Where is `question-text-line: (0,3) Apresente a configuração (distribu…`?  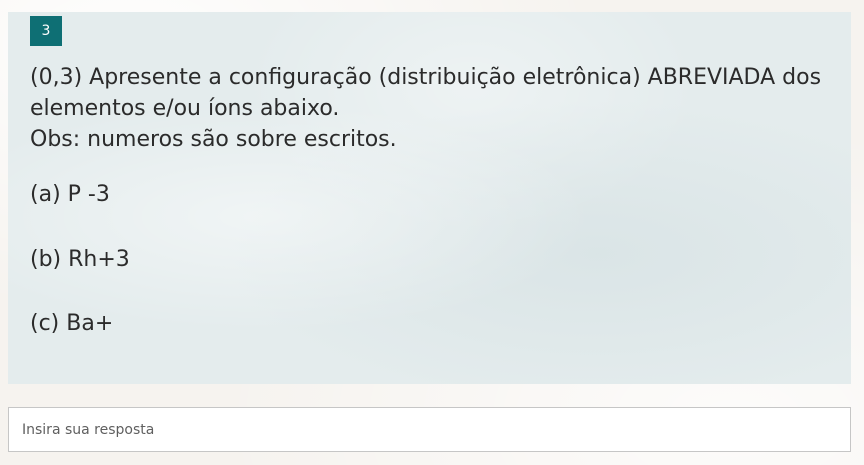
question-text-line: (0,3) Apresente a configuração (distribu… is located at coordinates (426, 77).